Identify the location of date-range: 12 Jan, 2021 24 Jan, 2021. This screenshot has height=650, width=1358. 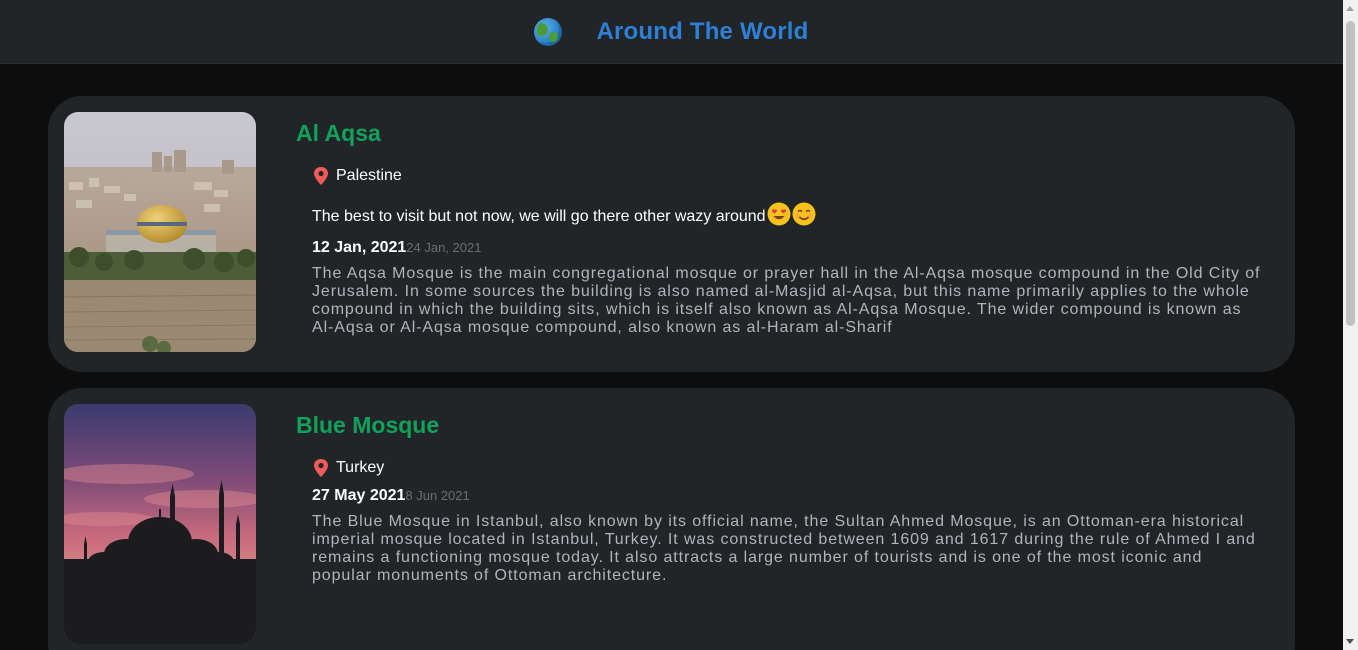
(396, 248).